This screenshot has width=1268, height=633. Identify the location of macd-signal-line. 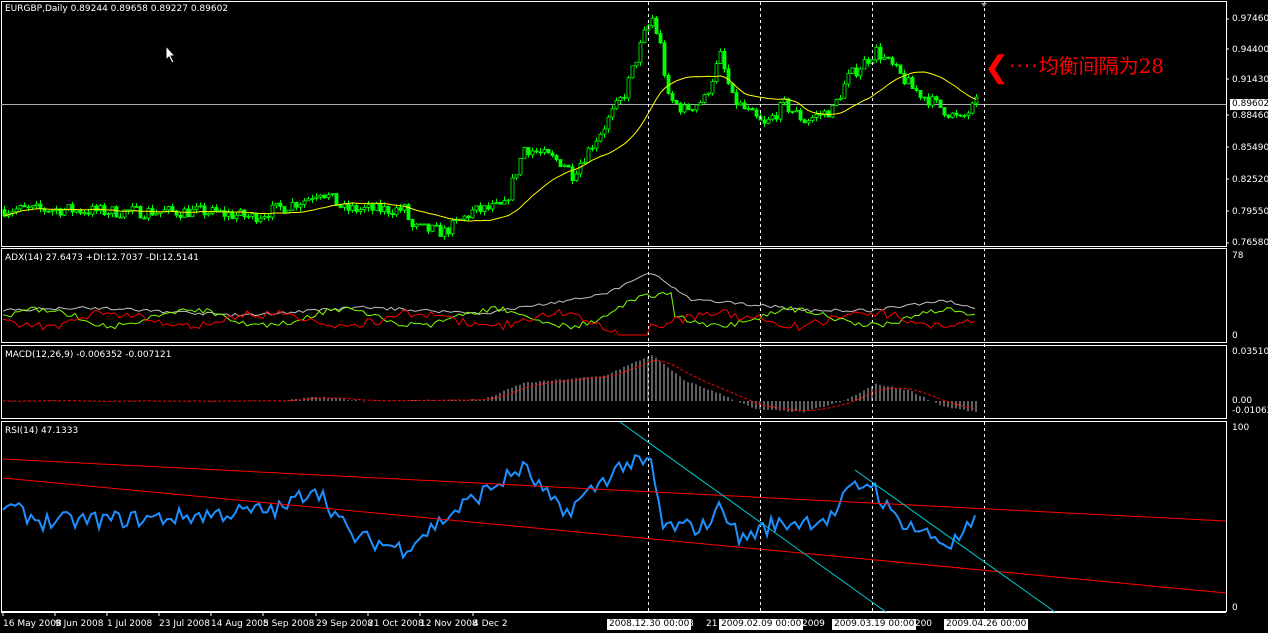
(489, 386).